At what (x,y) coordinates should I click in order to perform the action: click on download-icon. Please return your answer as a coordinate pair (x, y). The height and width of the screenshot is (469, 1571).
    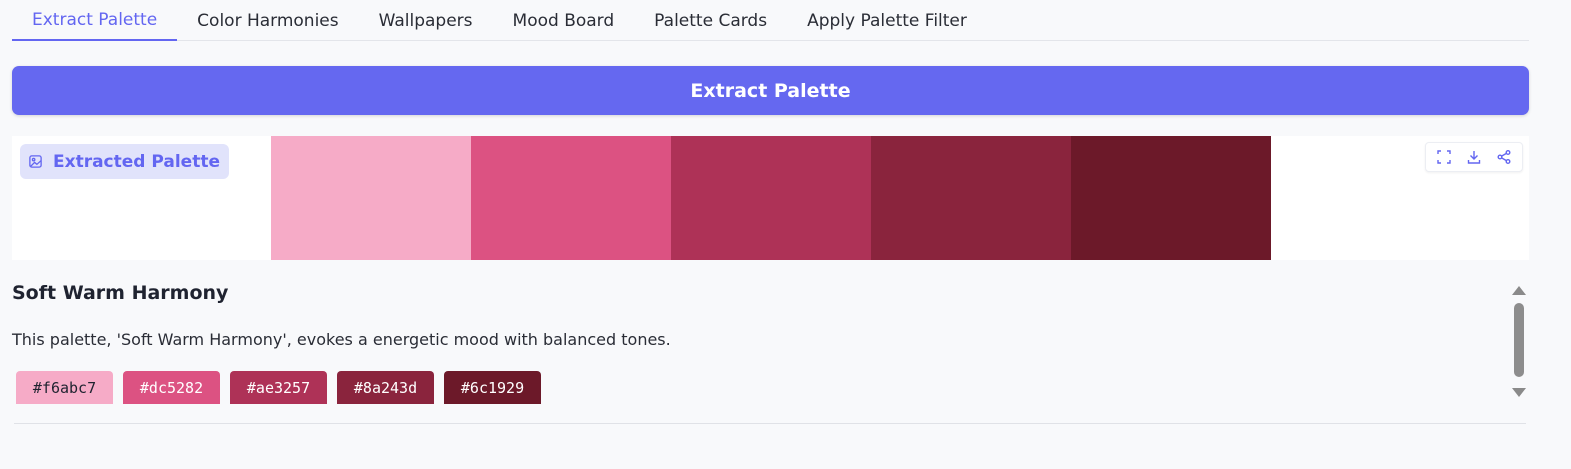
    Looking at the image, I should click on (1474, 157).